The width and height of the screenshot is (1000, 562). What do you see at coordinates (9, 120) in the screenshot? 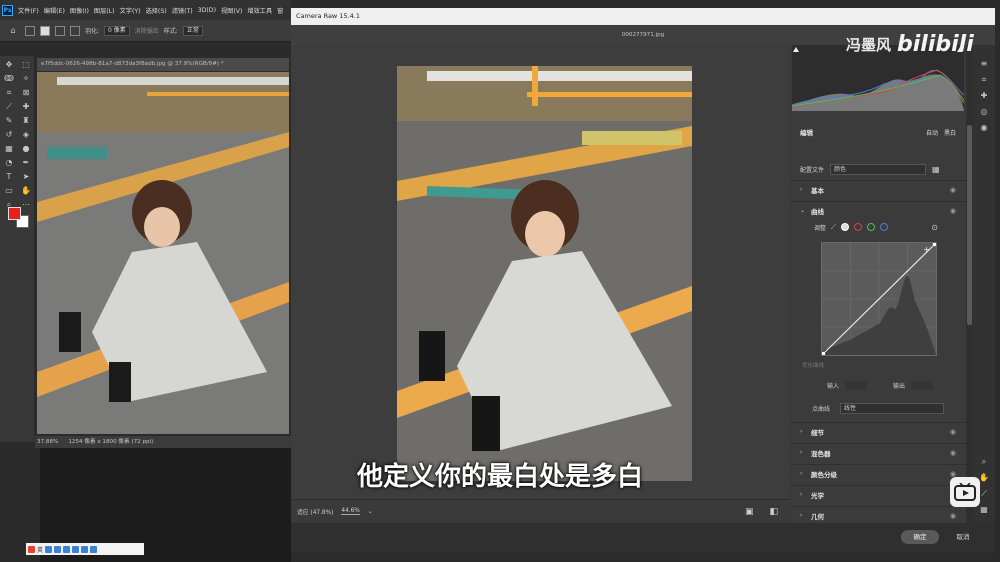
I see `brush-tool-icon: ✎` at bounding box center [9, 120].